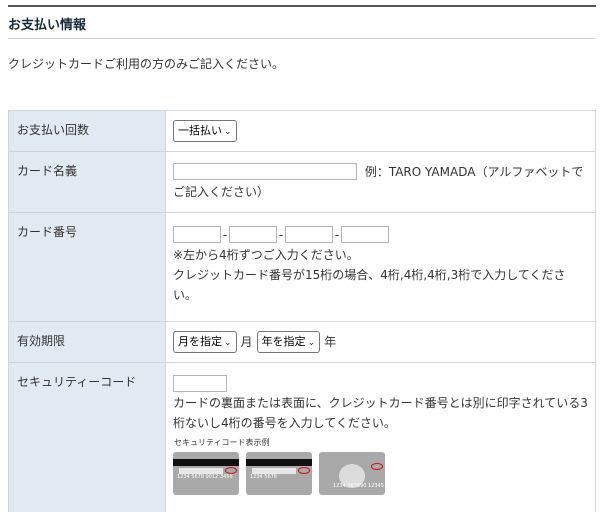  Describe the element at coordinates (87, 437) in the screenshot. I see `security-code-label: セキュリティーコード` at that location.